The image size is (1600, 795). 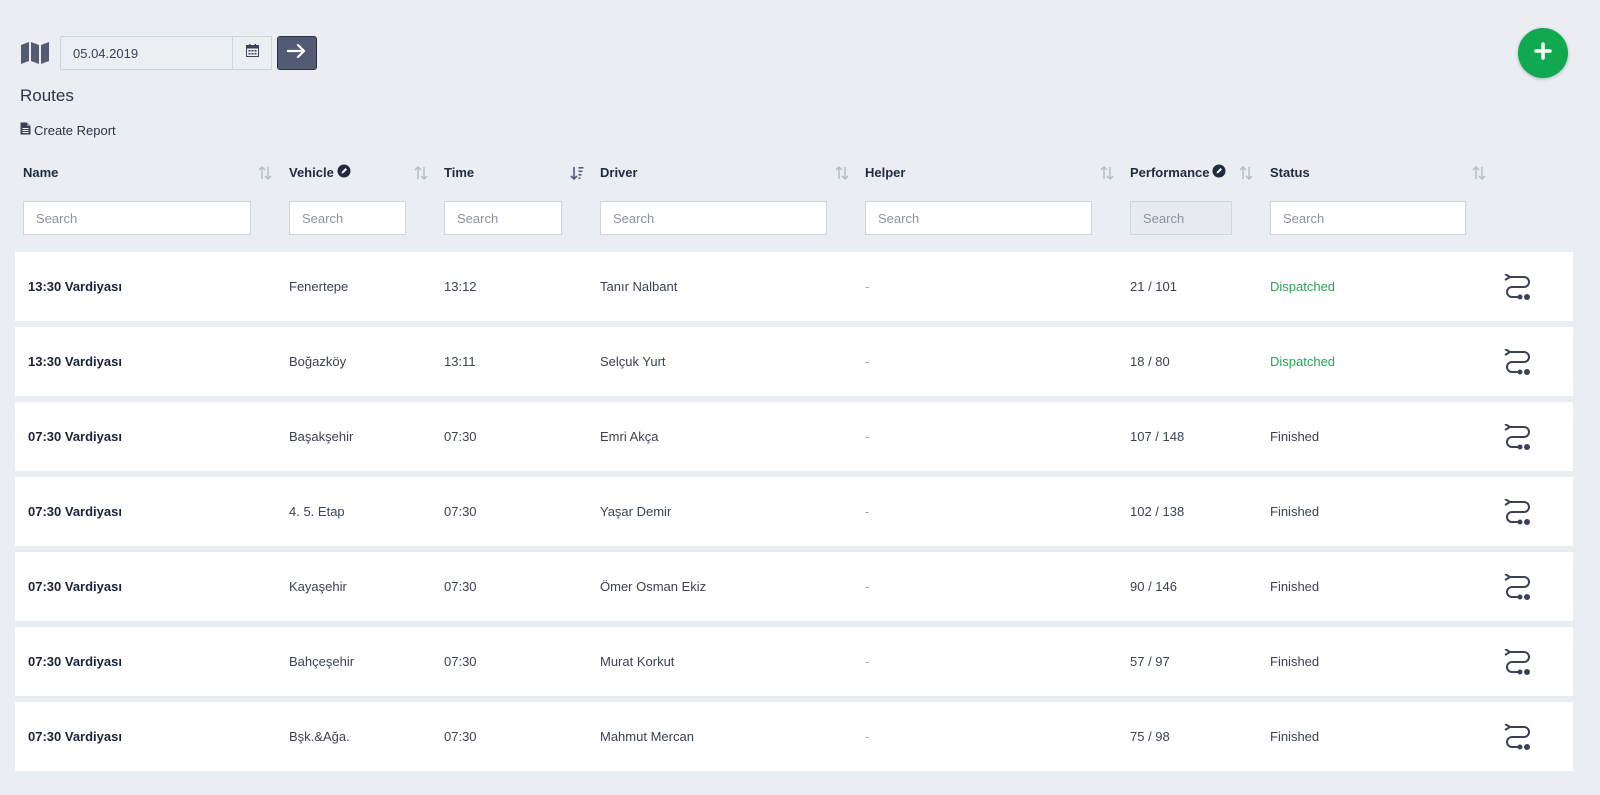 What do you see at coordinates (1170, 172) in the screenshot?
I see `column-label: Performance` at bounding box center [1170, 172].